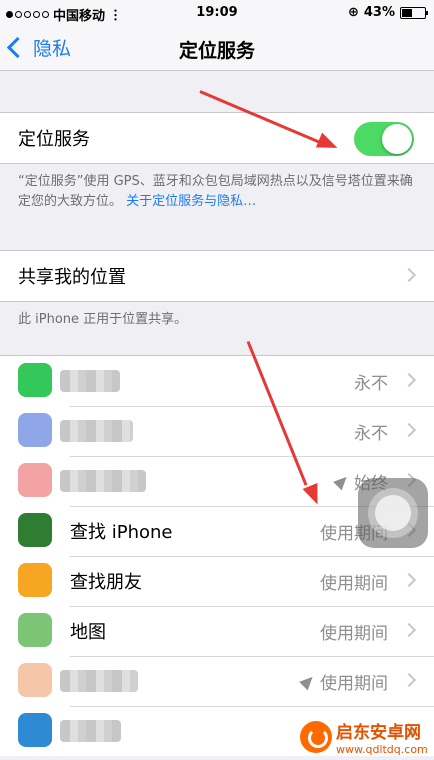  What do you see at coordinates (35, 680) in the screenshot?
I see `app-peach-icon` at bounding box center [35, 680].